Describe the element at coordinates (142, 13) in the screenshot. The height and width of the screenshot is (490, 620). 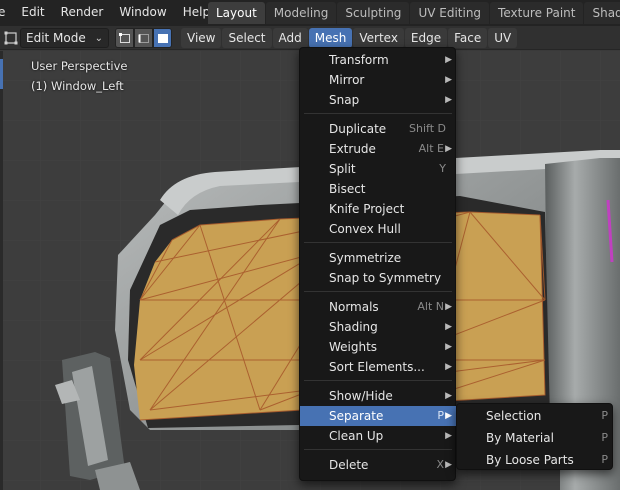
I see `menu-window: Window` at that location.